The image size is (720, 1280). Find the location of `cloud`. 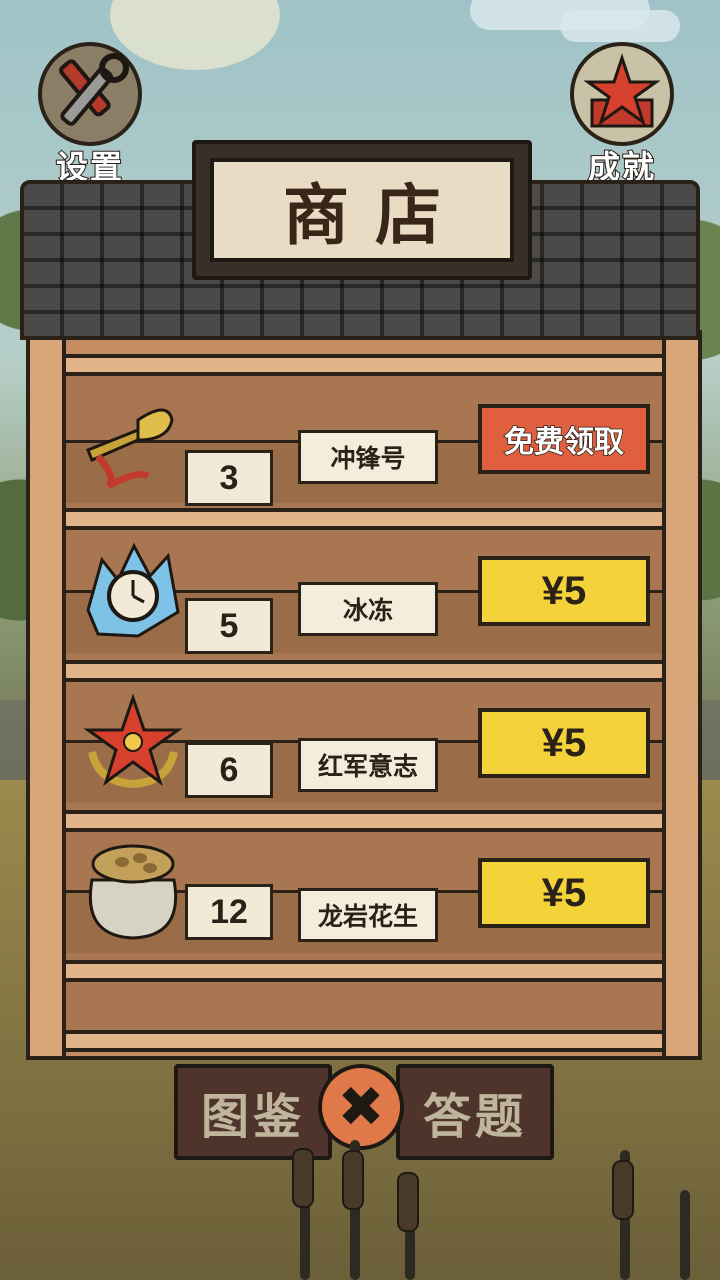

cloud is located at coordinates (620, 26).